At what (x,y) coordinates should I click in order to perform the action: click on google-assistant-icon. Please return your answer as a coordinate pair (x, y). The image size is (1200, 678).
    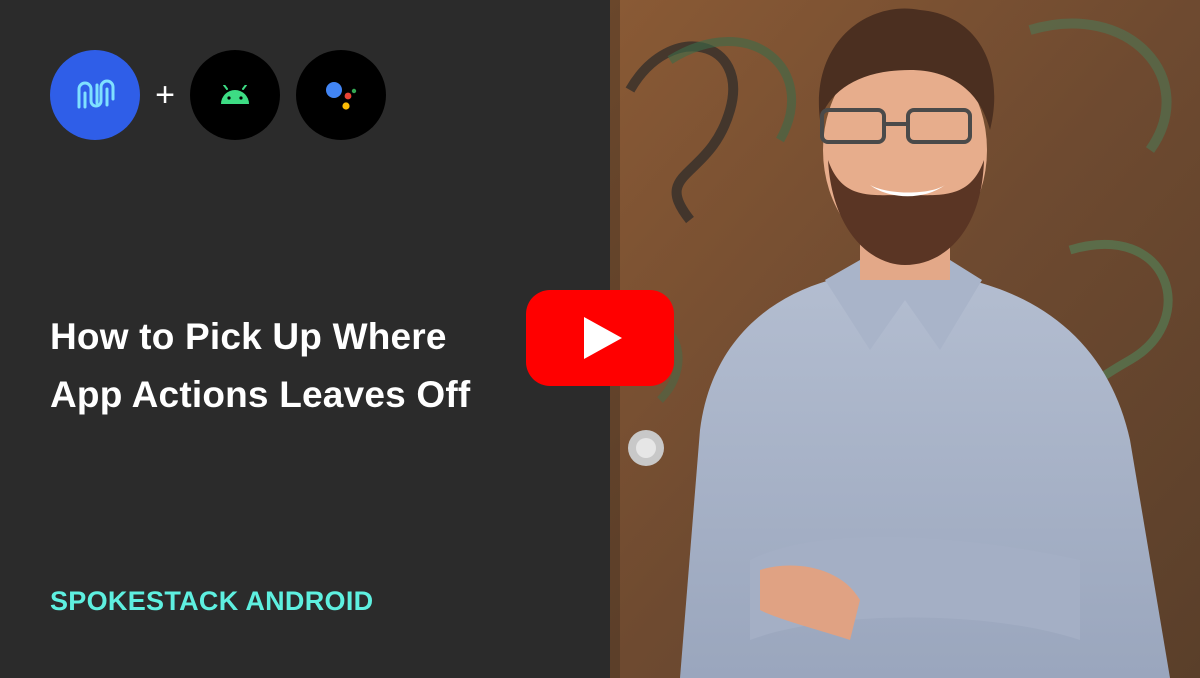
    Looking at the image, I should click on (341, 96).